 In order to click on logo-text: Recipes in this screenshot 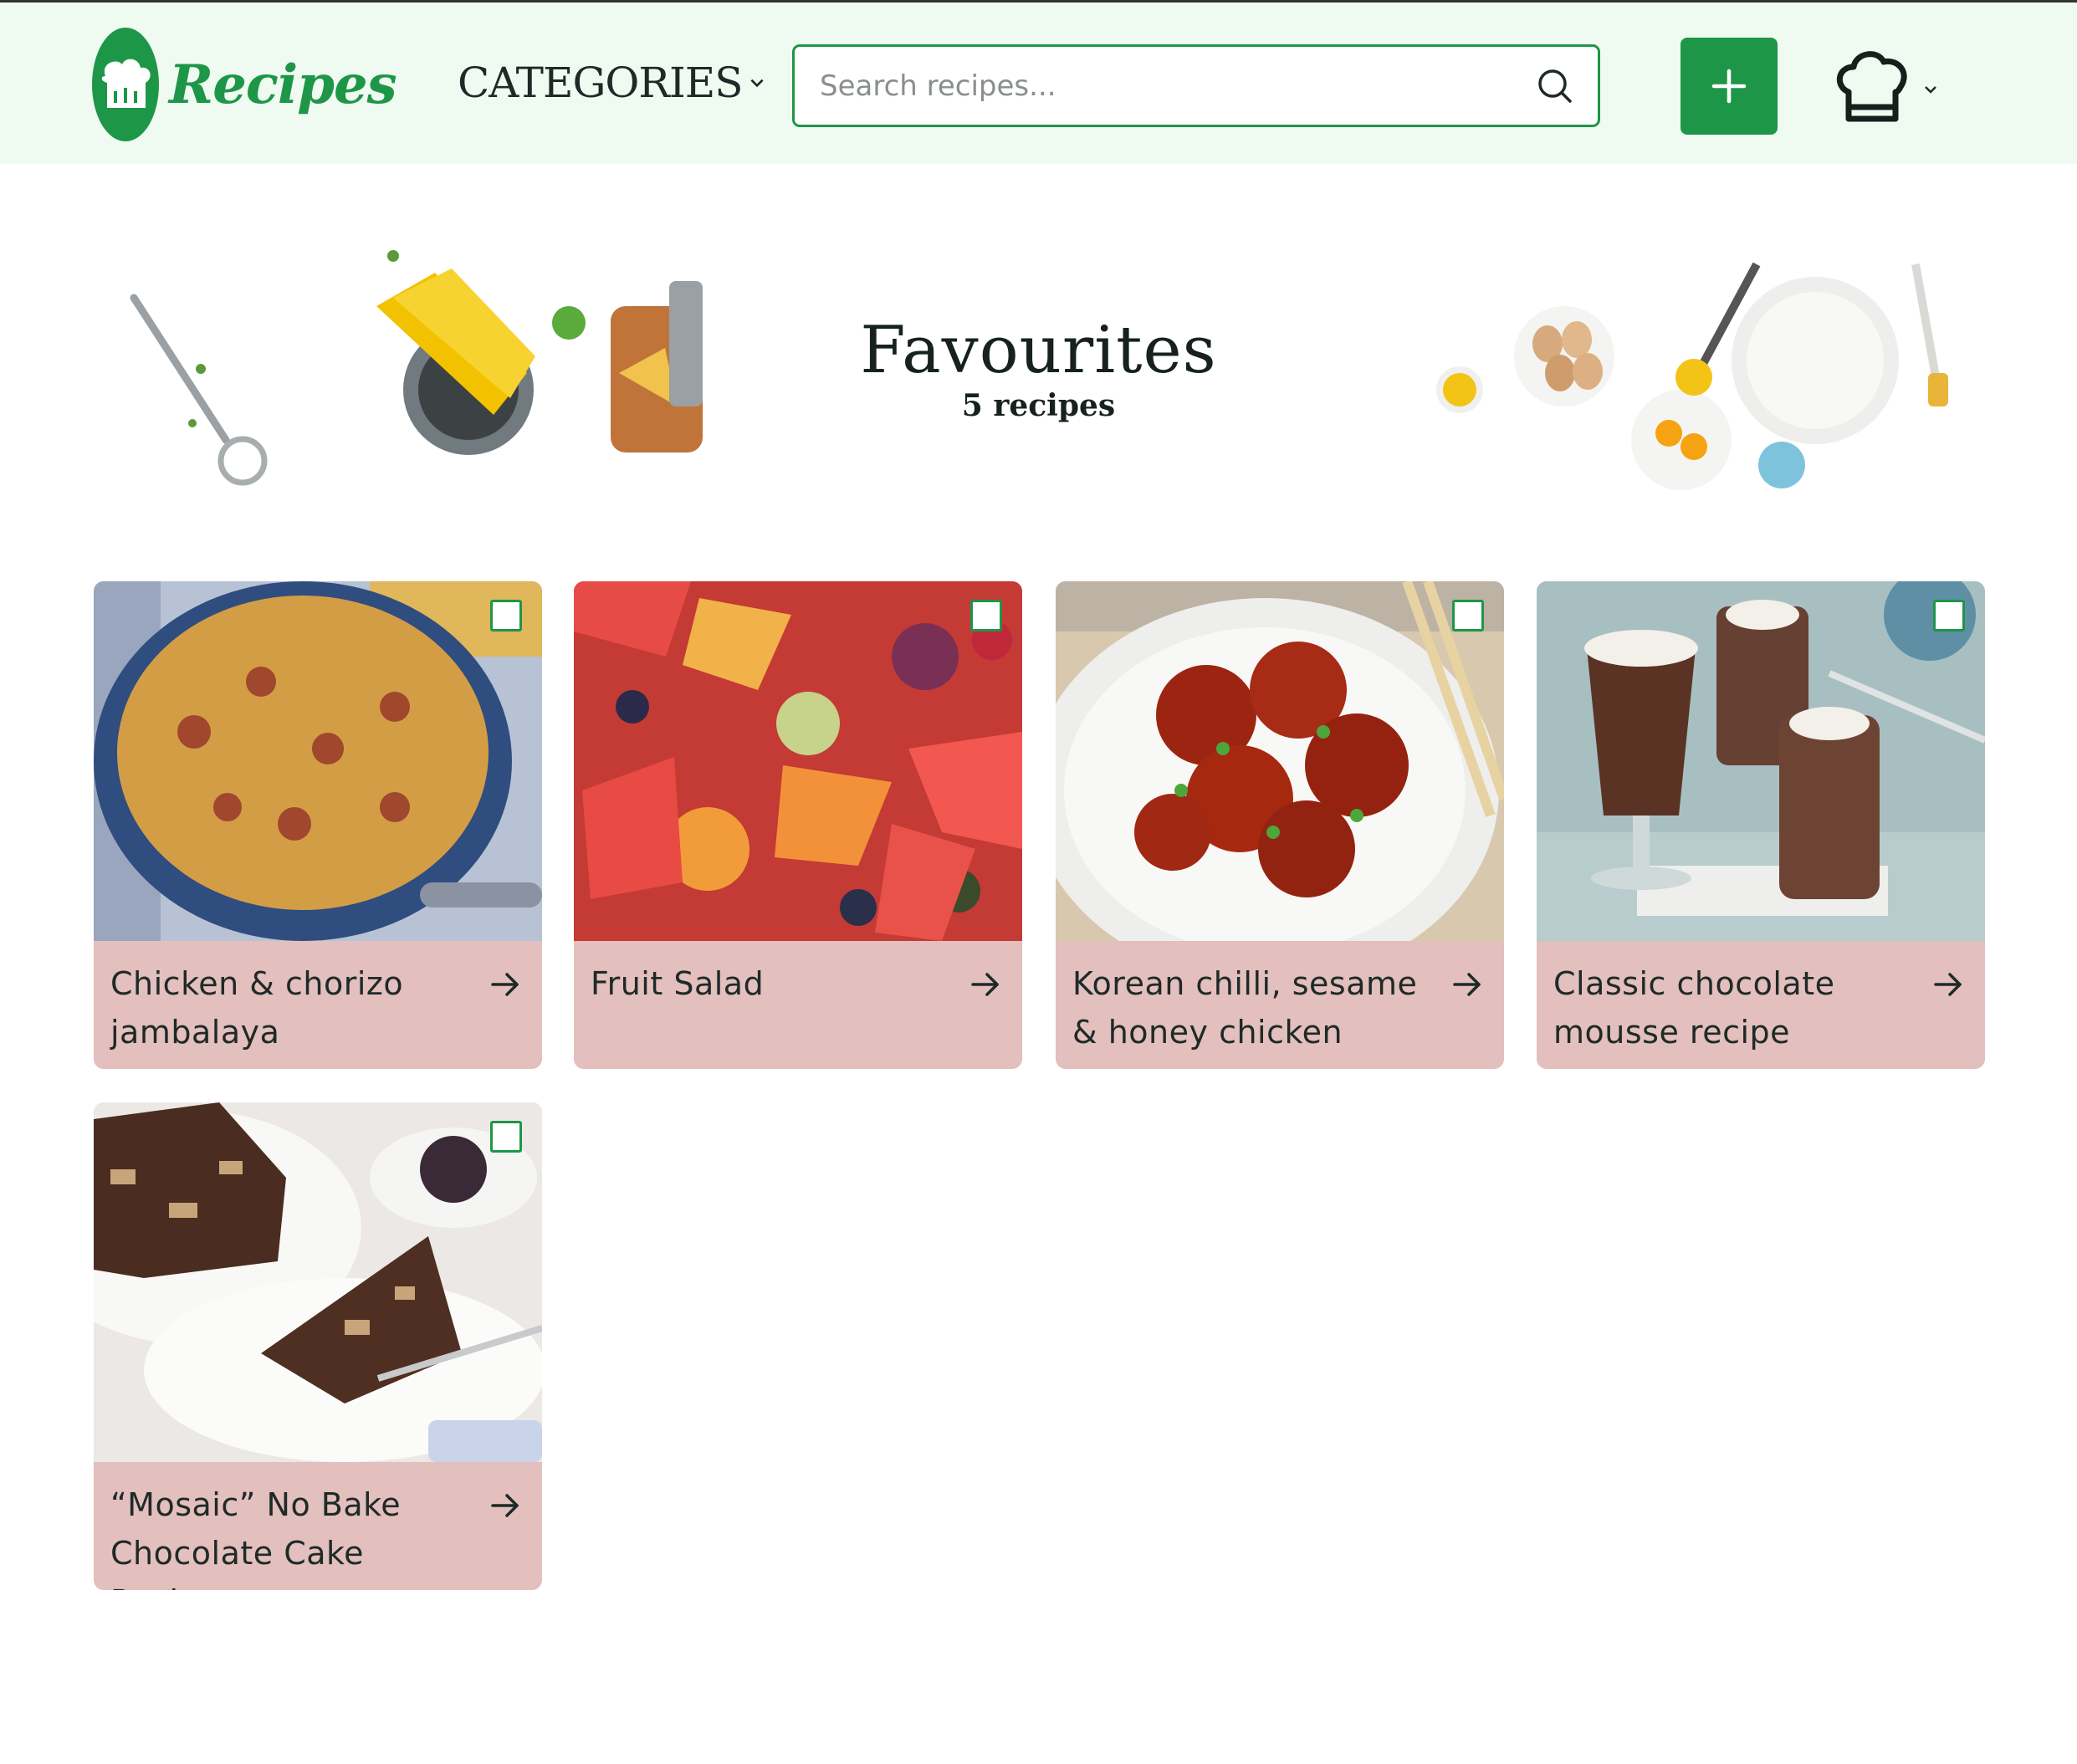, I will do `click(283, 84)`.